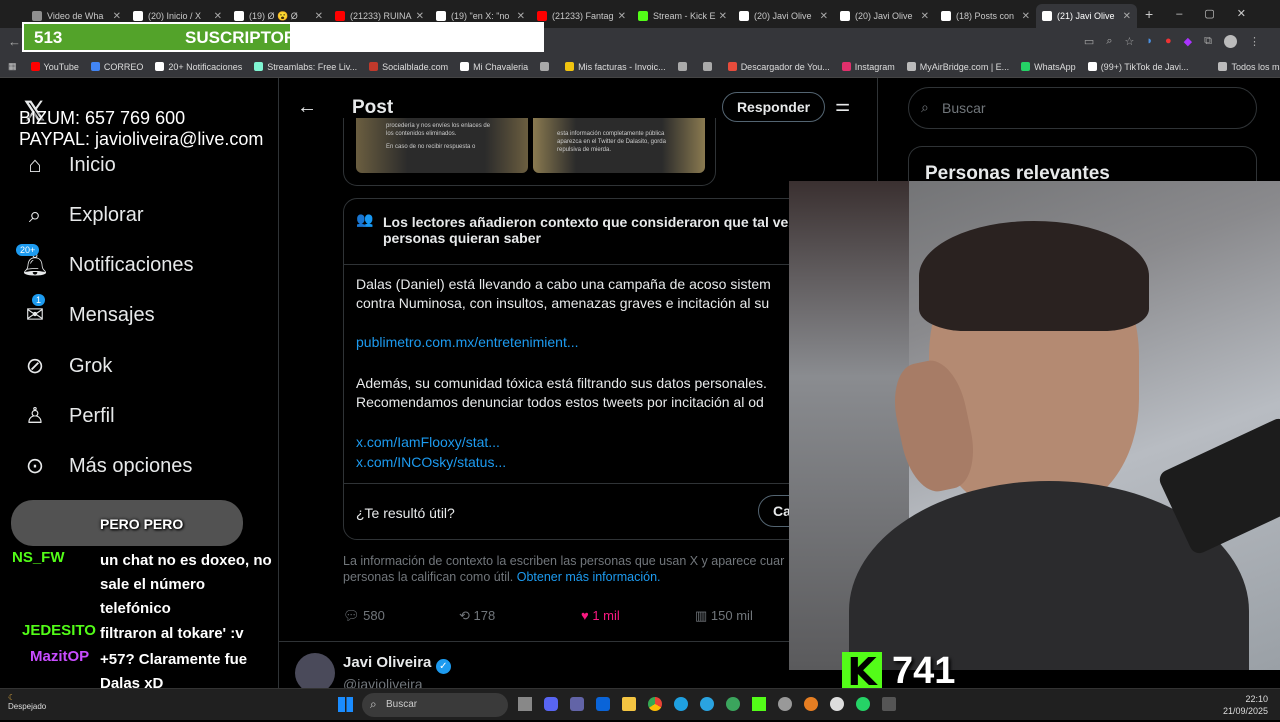 Image resolution: width=1280 pixels, height=722 pixels. Describe the element at coordinates (785, 704) in the screenshot. I see `settings-icon` at that location.